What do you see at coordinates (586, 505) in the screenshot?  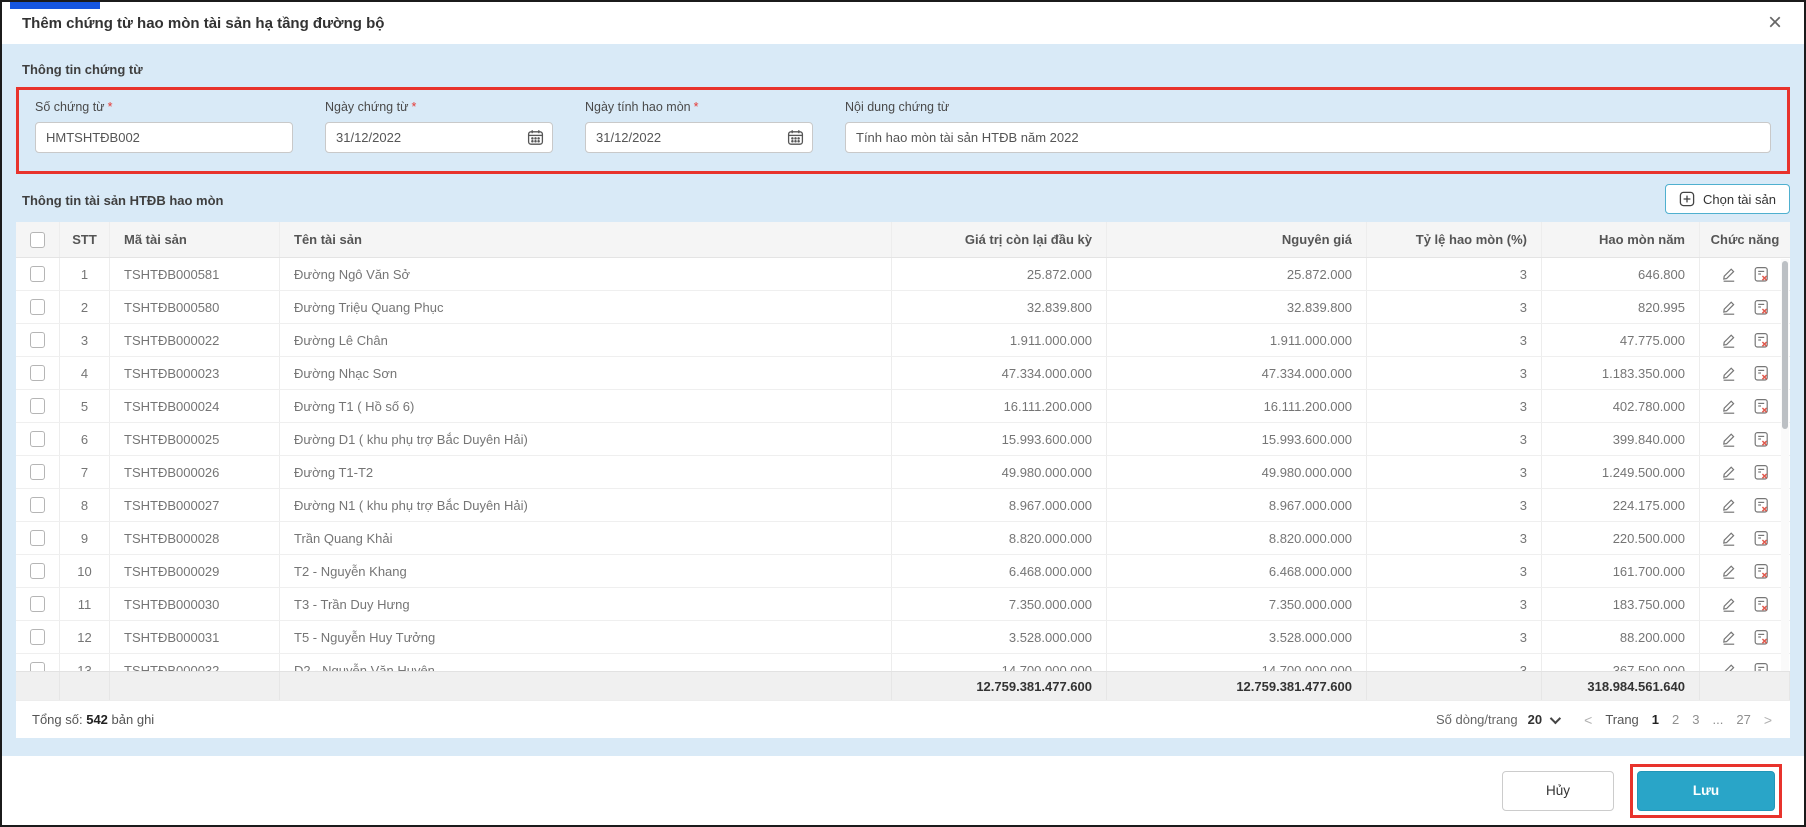 I see `row-asset-name: Đường N1 ( khu phụ trợ Bắc Duyên Hải)` at bounding box center [586, 505].